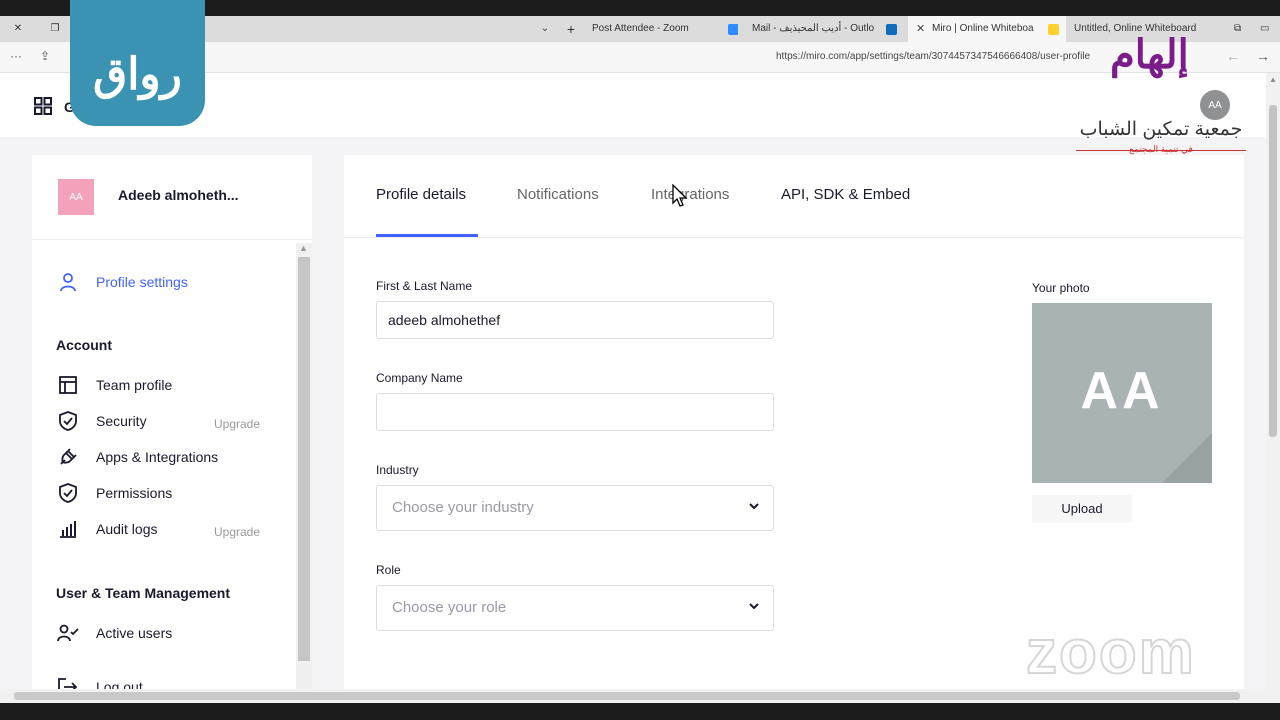  I want to click on horizontal-scrollbar, so click(640, 696).